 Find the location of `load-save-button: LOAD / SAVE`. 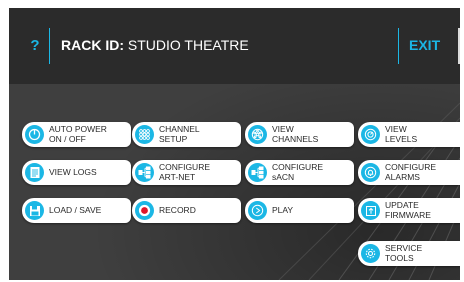

load-save-button: LOAD / SAVE is located at coordinates (76, 210).